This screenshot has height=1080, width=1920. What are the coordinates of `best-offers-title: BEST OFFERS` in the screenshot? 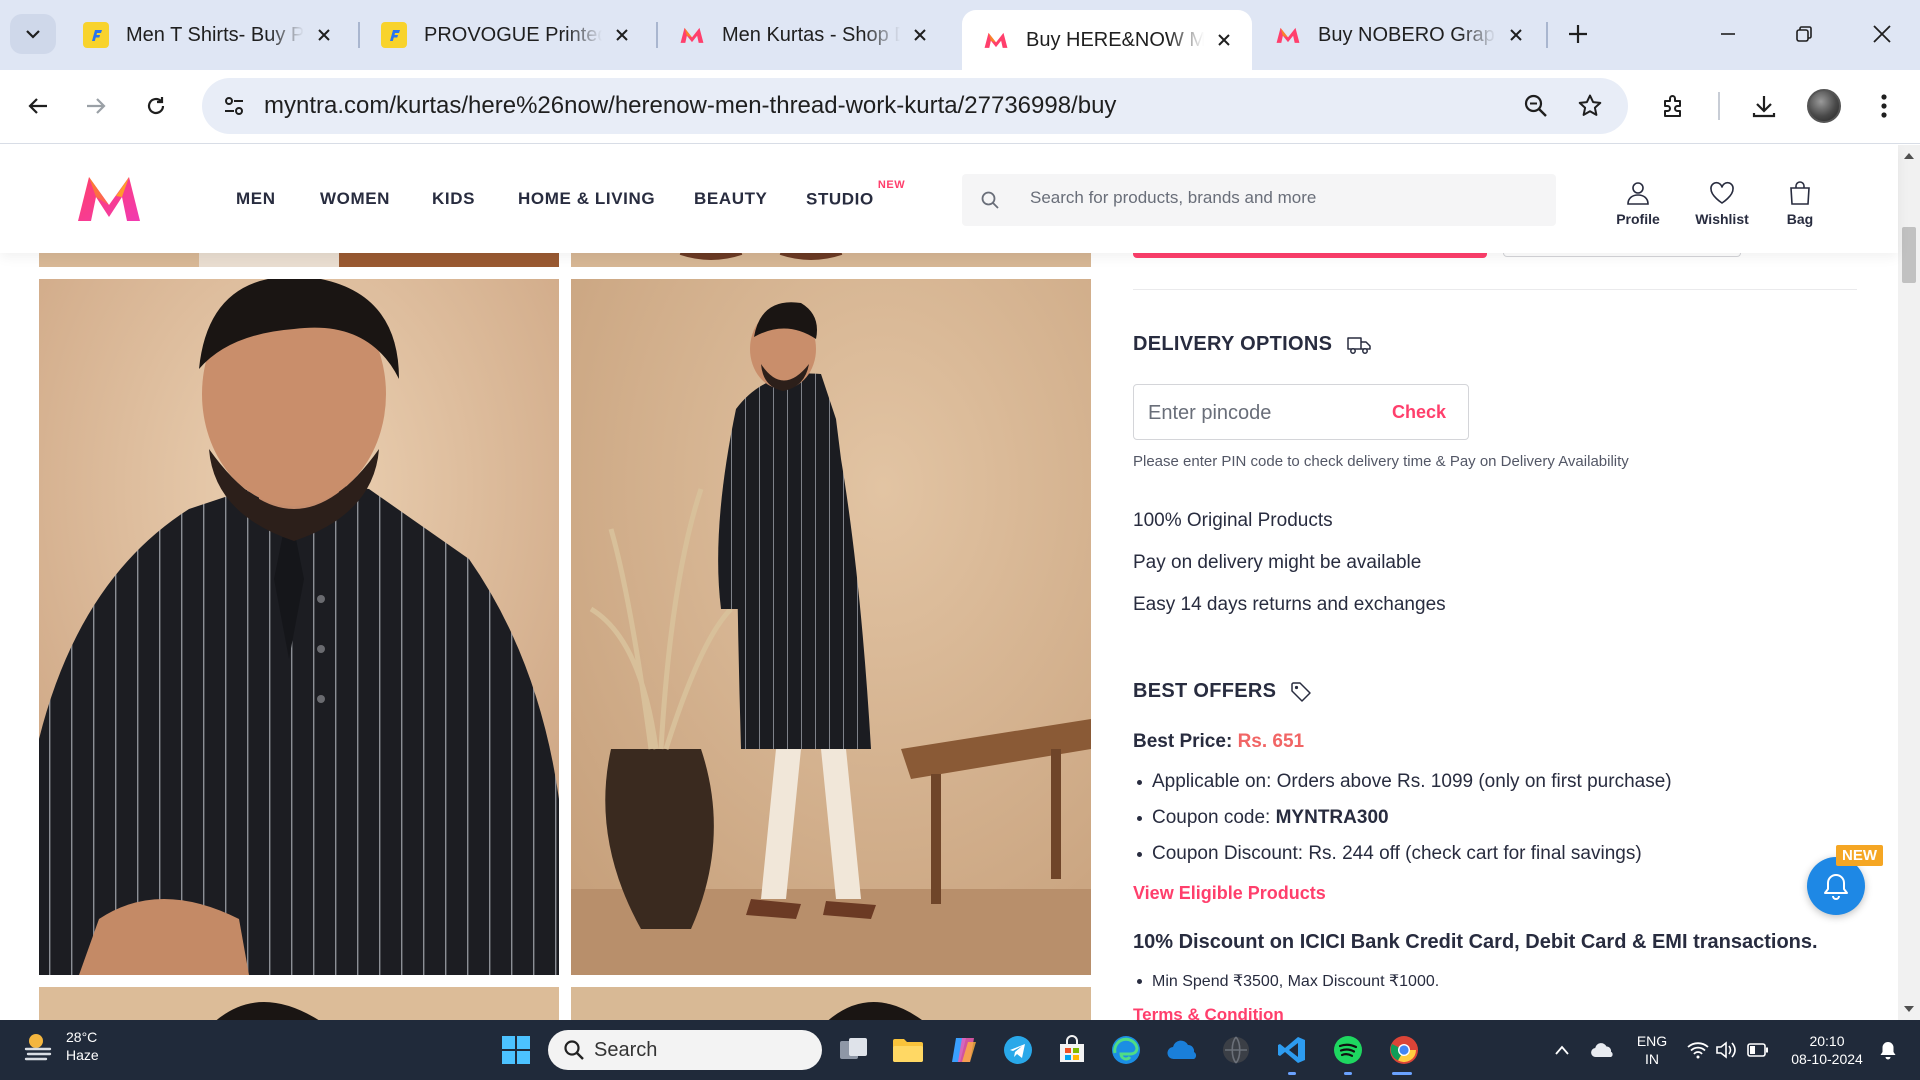 It's located at (1222, 691).